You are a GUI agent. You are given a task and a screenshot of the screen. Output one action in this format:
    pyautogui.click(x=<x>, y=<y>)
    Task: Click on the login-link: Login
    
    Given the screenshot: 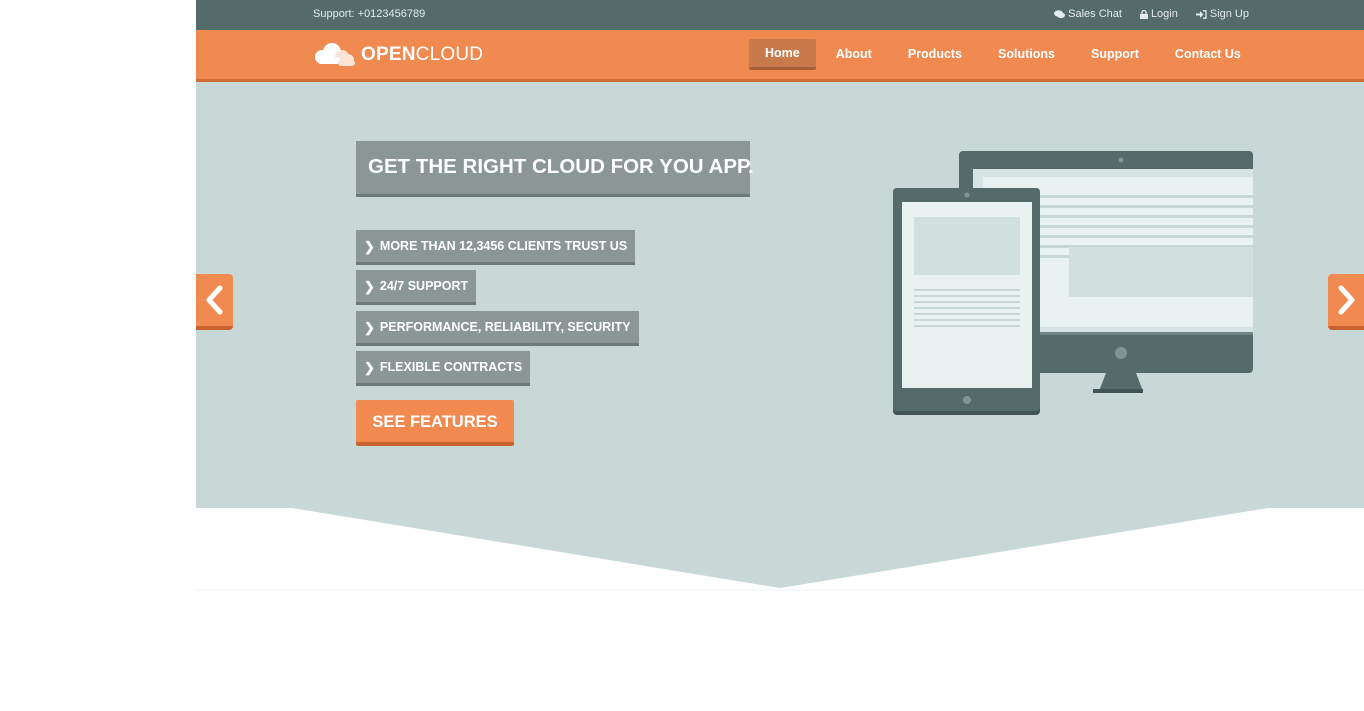 What is the action you would take?
    pyautogui.click(x=1158, y=14)
    